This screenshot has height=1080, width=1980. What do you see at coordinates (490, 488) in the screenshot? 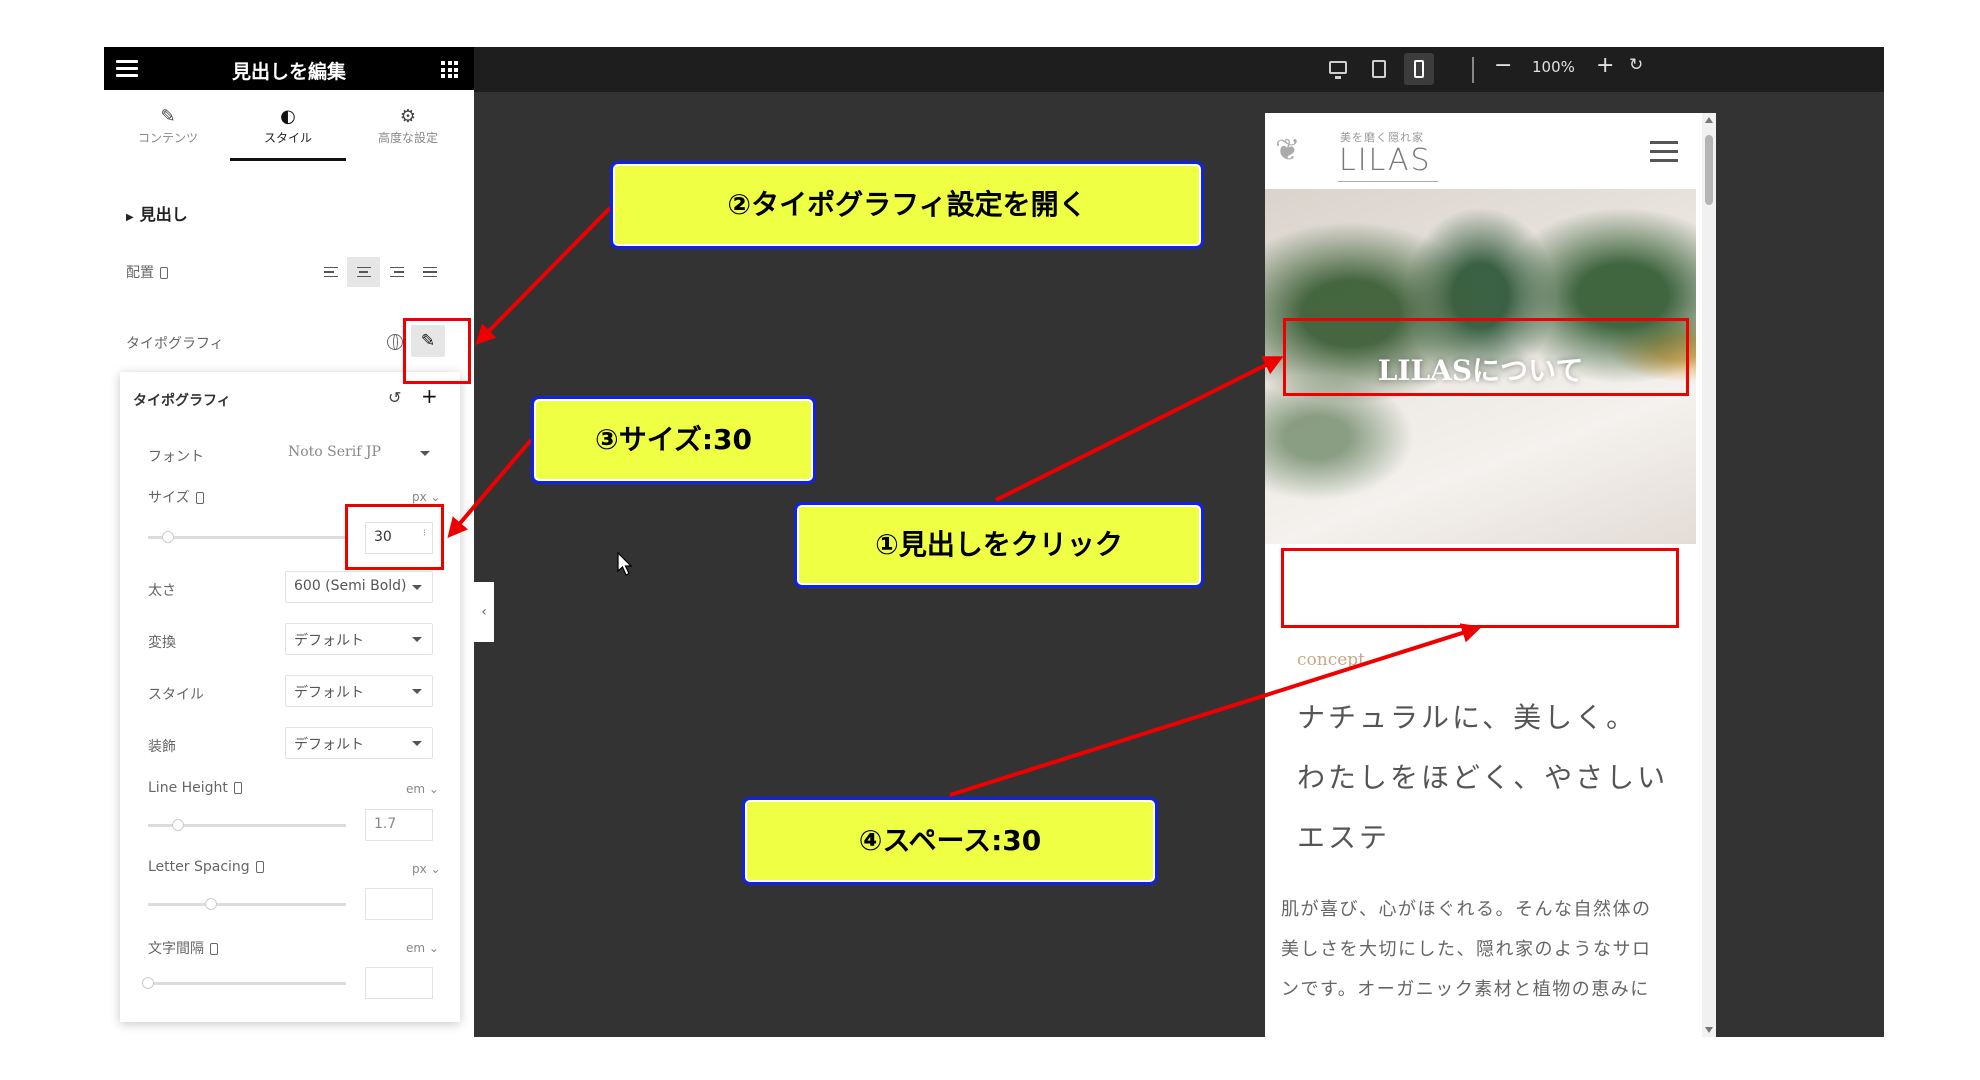
I see `arrow-step3` at bounding box center [490, 488].